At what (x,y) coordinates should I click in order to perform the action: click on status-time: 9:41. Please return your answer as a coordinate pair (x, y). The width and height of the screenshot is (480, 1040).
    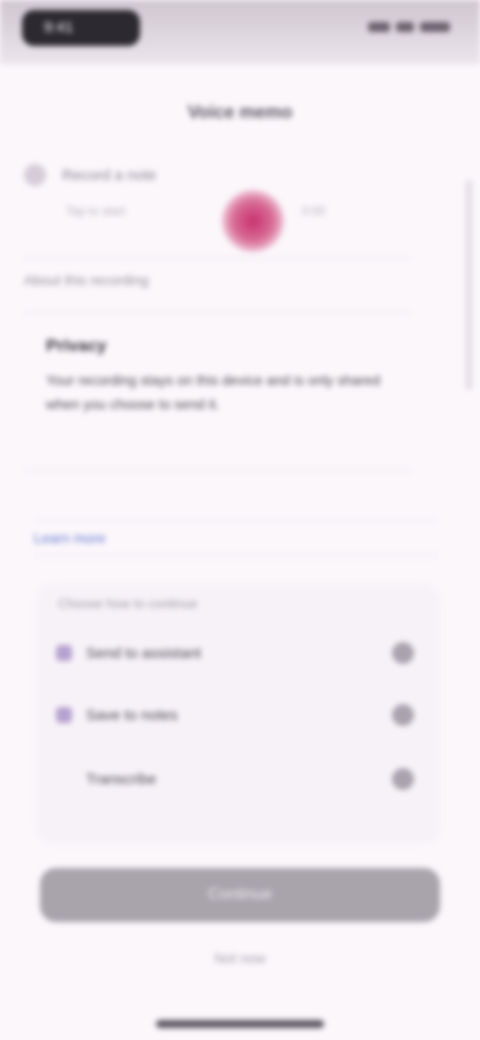
    Looking at the image, I should click on (59, 27).